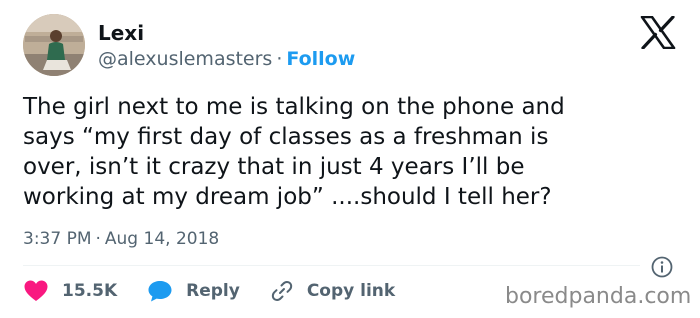  Describe the element at coordinates (598, 296) in the screenshot. I see `watermark: boredpanda.com` at that location.